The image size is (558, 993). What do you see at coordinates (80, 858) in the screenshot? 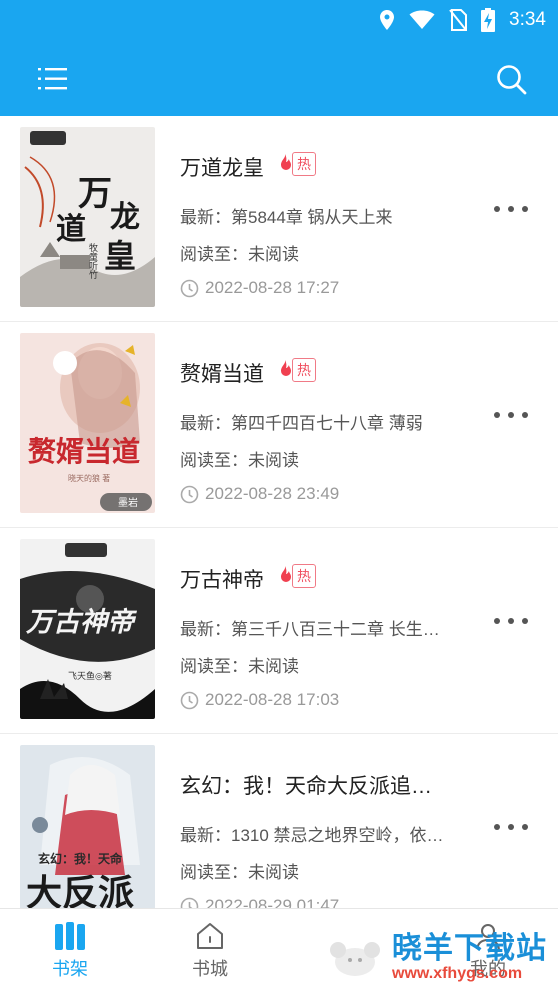
I see `svg-text: 玄幻：我！天命` at bounding box center [80, 858].